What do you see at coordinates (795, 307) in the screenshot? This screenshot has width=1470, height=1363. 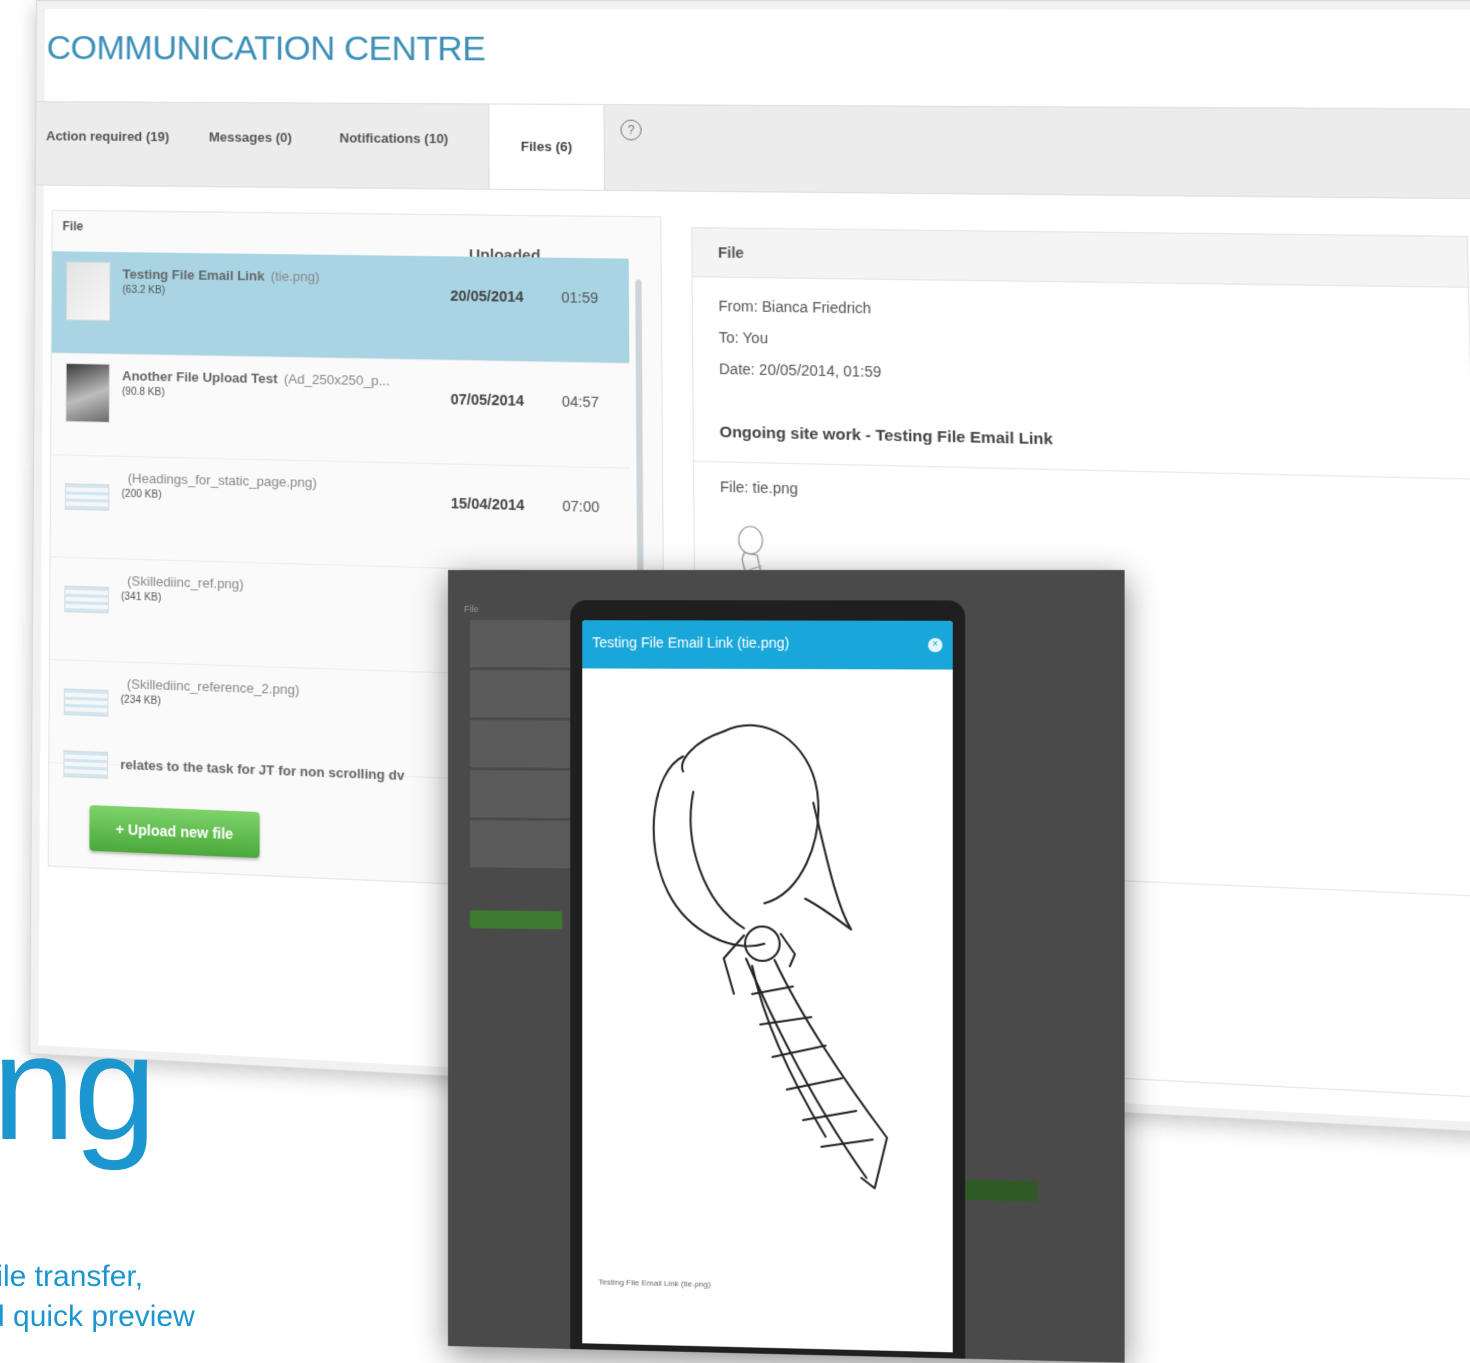 I see `detail-from: From: Bianca Friedrich` at bounding box center [795, 307].